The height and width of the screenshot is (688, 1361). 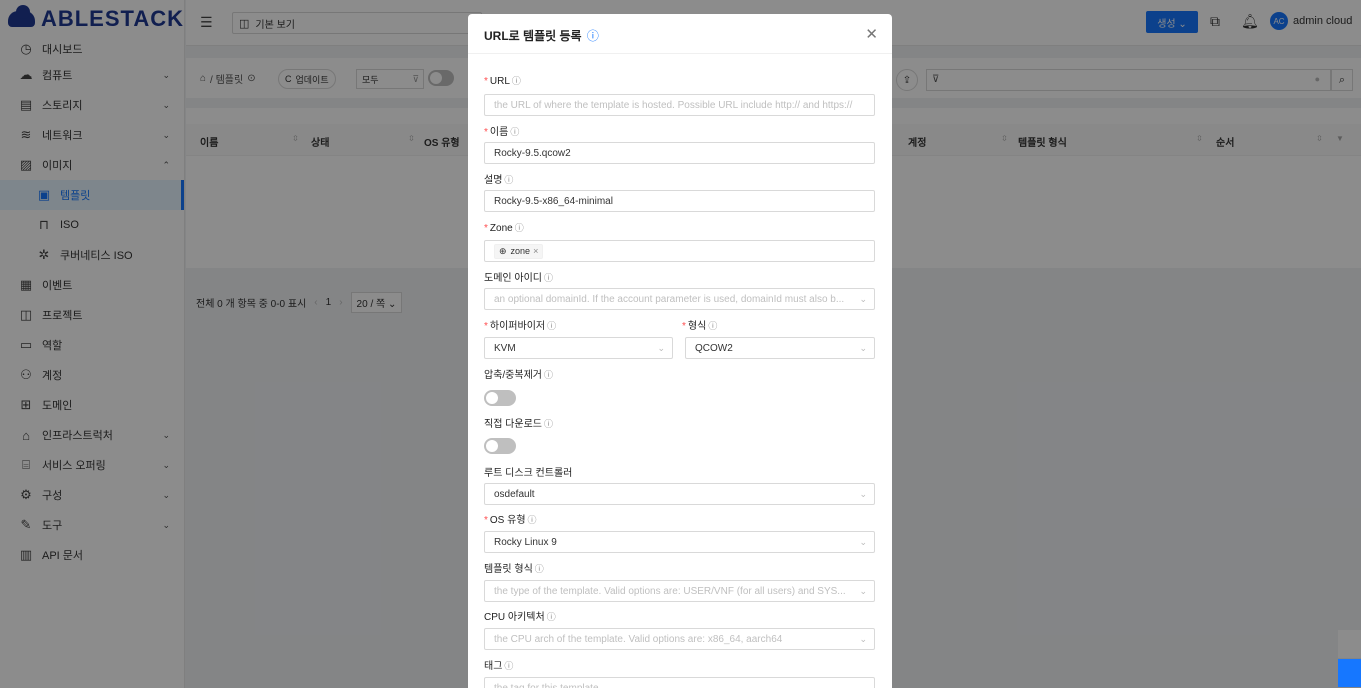 What do you see at coordinates (1349, 644) in the screenshot?
I see `floating-tool-icon` at bounding box center [1349, 644].